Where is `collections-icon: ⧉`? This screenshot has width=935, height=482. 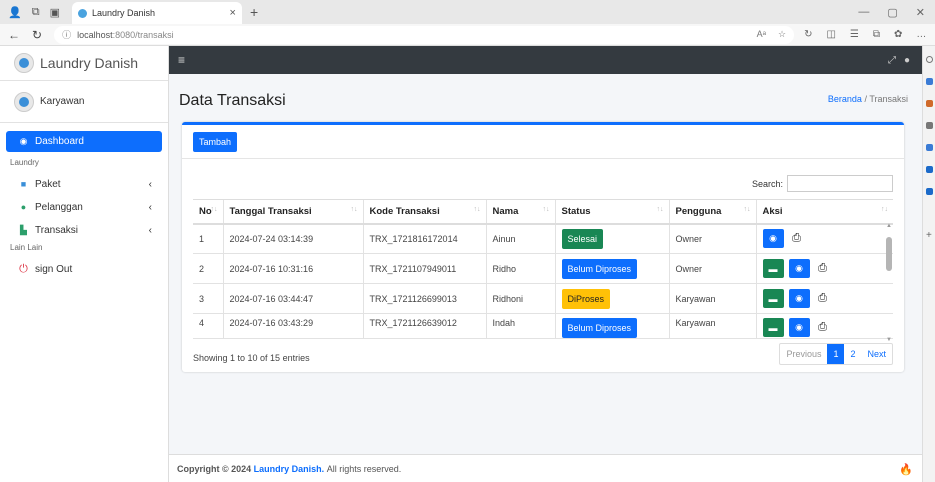
collections-icon: ⧉ is located at coordinates (876, 34).